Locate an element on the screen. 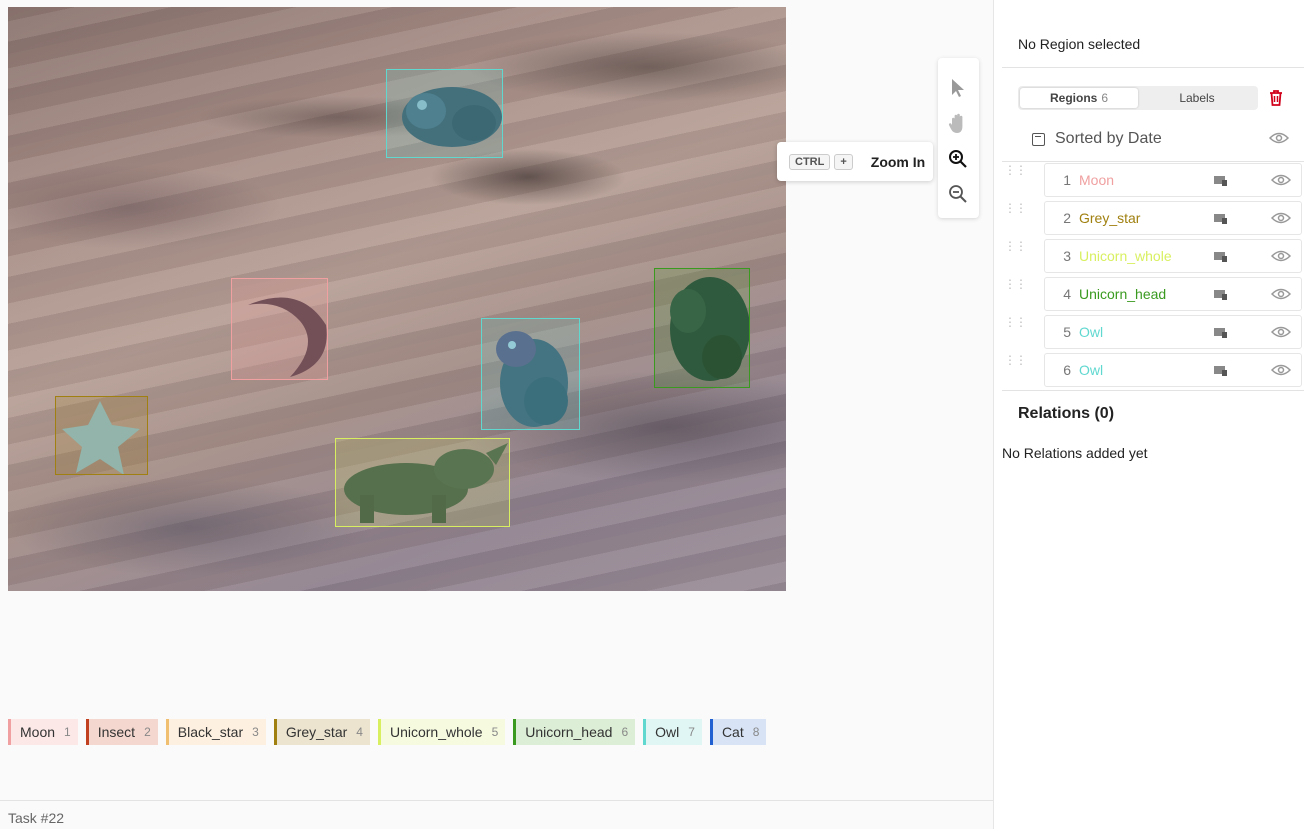 This screenshot has height=829, width=1304. sort-icon is located at coordinates (1038, 139).